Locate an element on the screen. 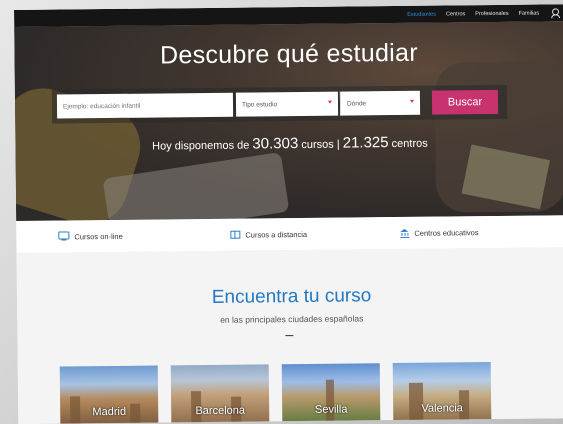  feature-centros-educativos: Centros educativos is located at coordinates (439, 232).